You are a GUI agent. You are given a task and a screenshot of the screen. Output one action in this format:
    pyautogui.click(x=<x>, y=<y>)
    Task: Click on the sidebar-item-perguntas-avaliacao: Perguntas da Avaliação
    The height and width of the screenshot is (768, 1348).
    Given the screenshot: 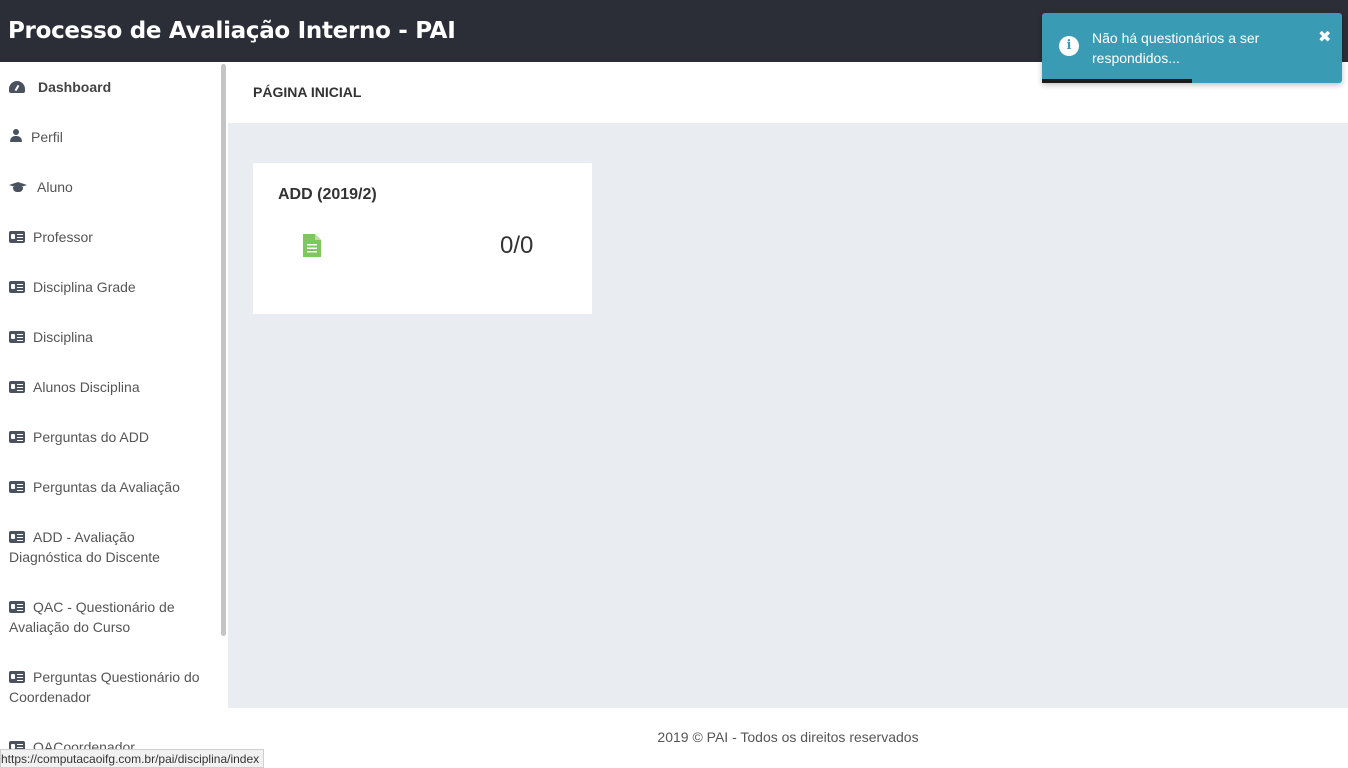 What is the action you would take?
    pyautogui.click(x=109, y=487)
    